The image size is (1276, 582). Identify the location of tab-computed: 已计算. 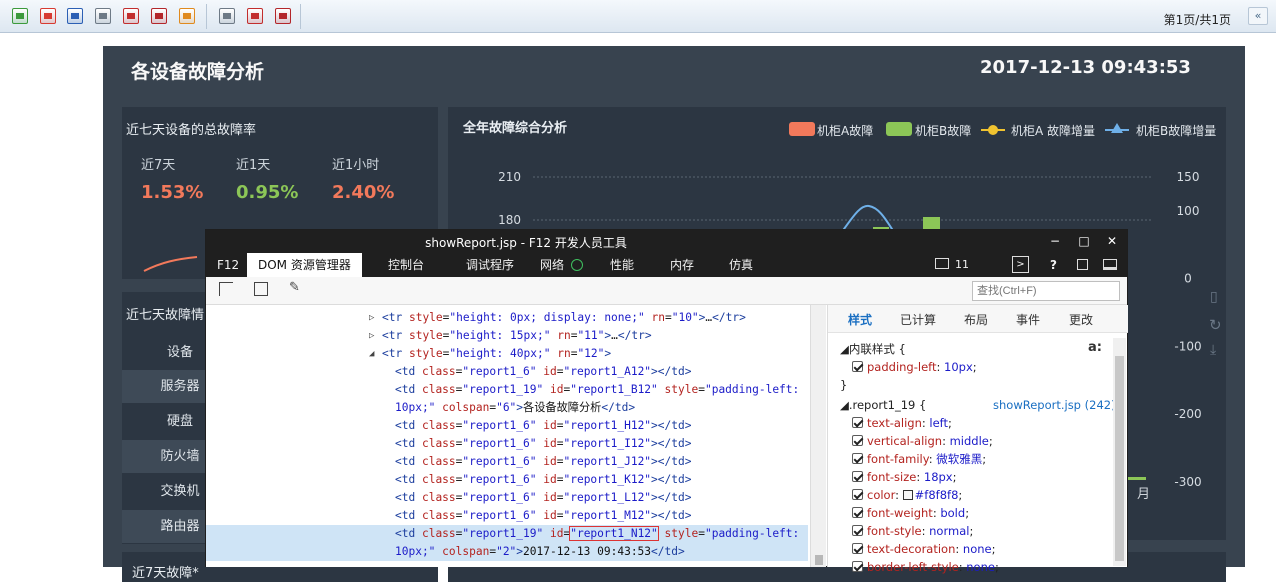
(918, 319).